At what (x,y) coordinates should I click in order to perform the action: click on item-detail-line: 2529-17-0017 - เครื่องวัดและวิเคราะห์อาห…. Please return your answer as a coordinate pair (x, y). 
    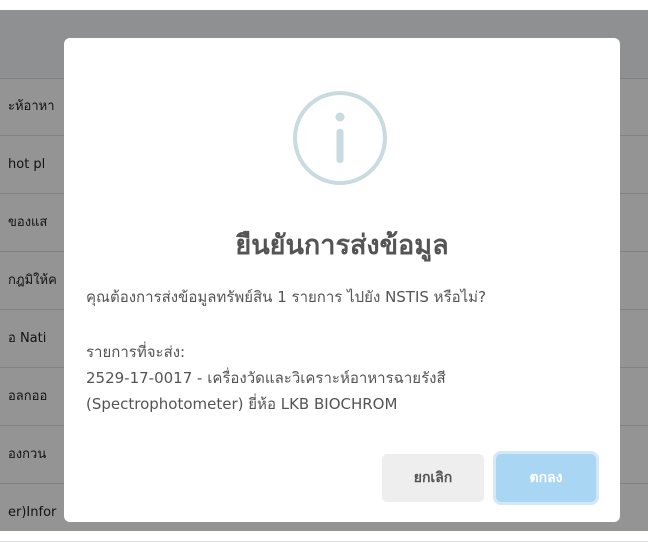
    Looking at the image, I should click on (266, 378).